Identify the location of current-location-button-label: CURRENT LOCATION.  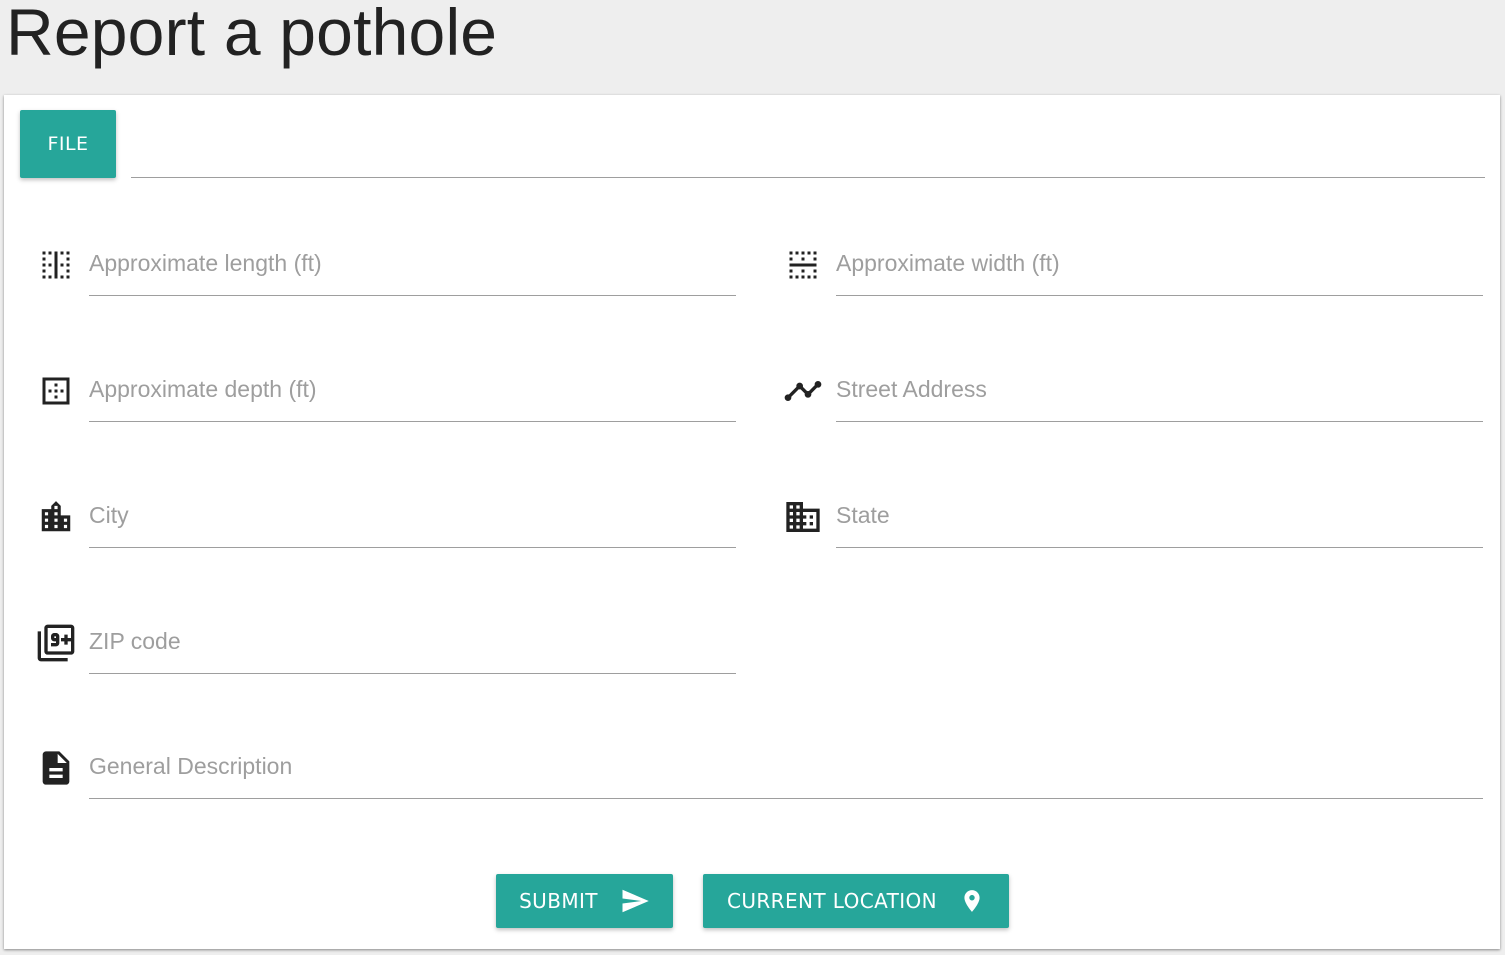
(832, 901).